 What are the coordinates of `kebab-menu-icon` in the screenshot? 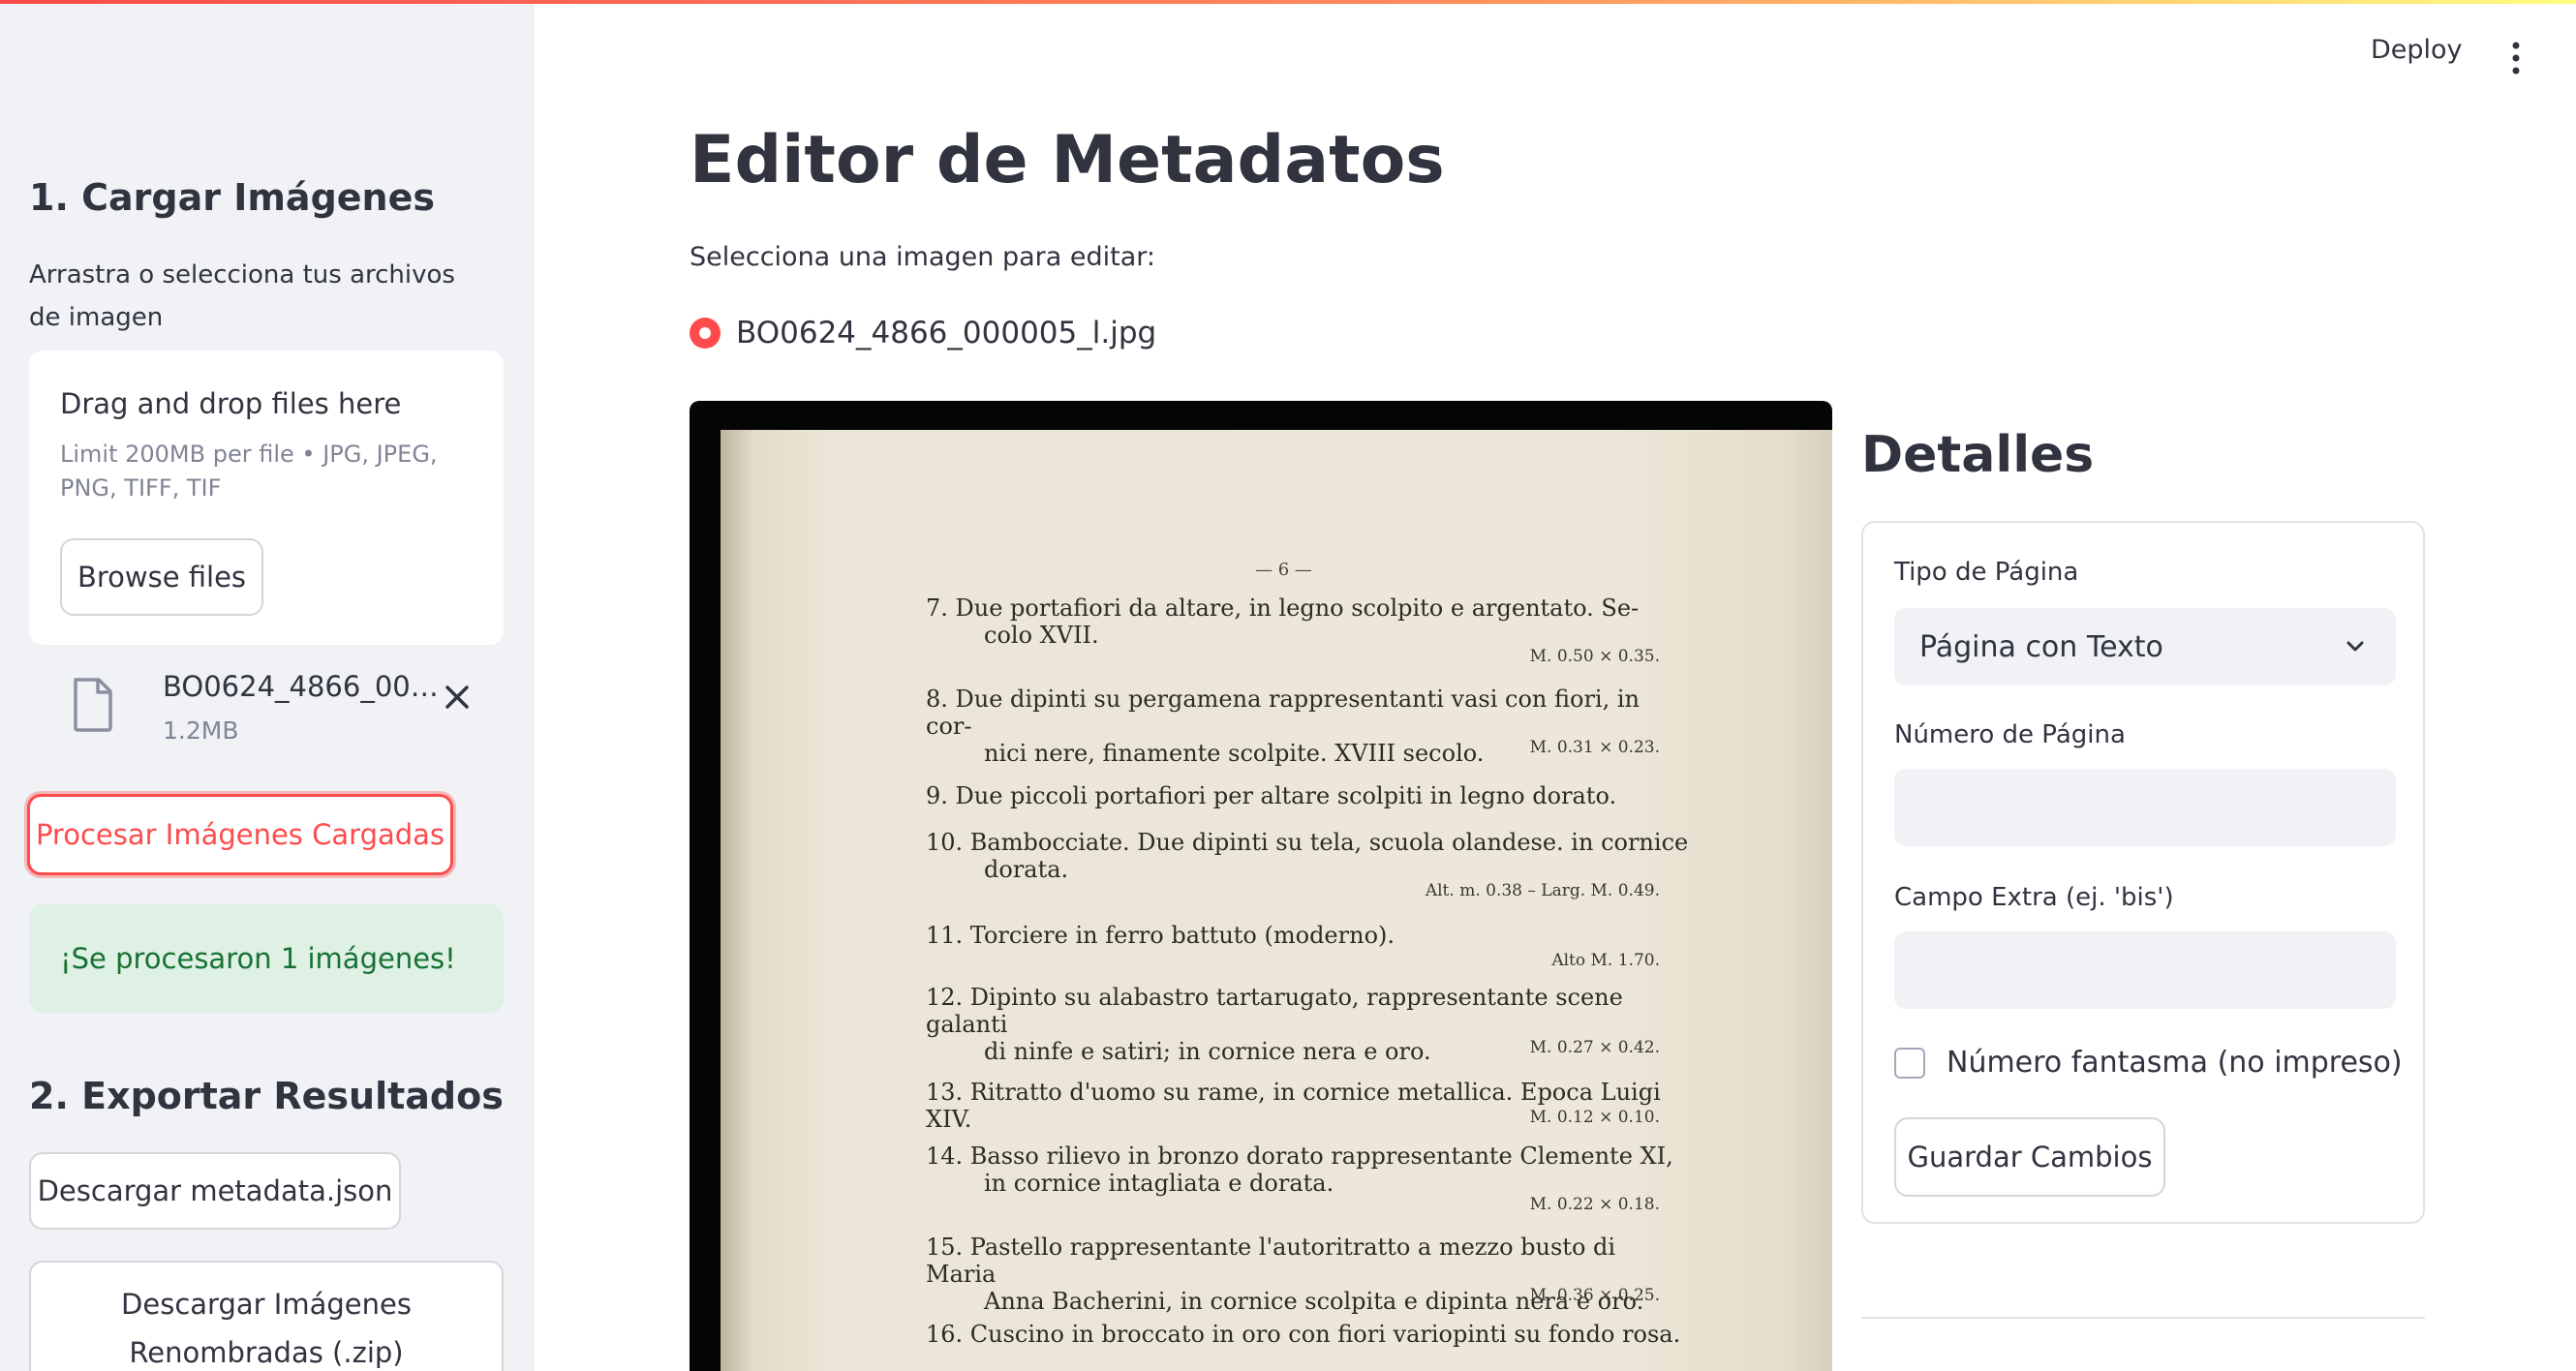 It's located at (2516, 58).